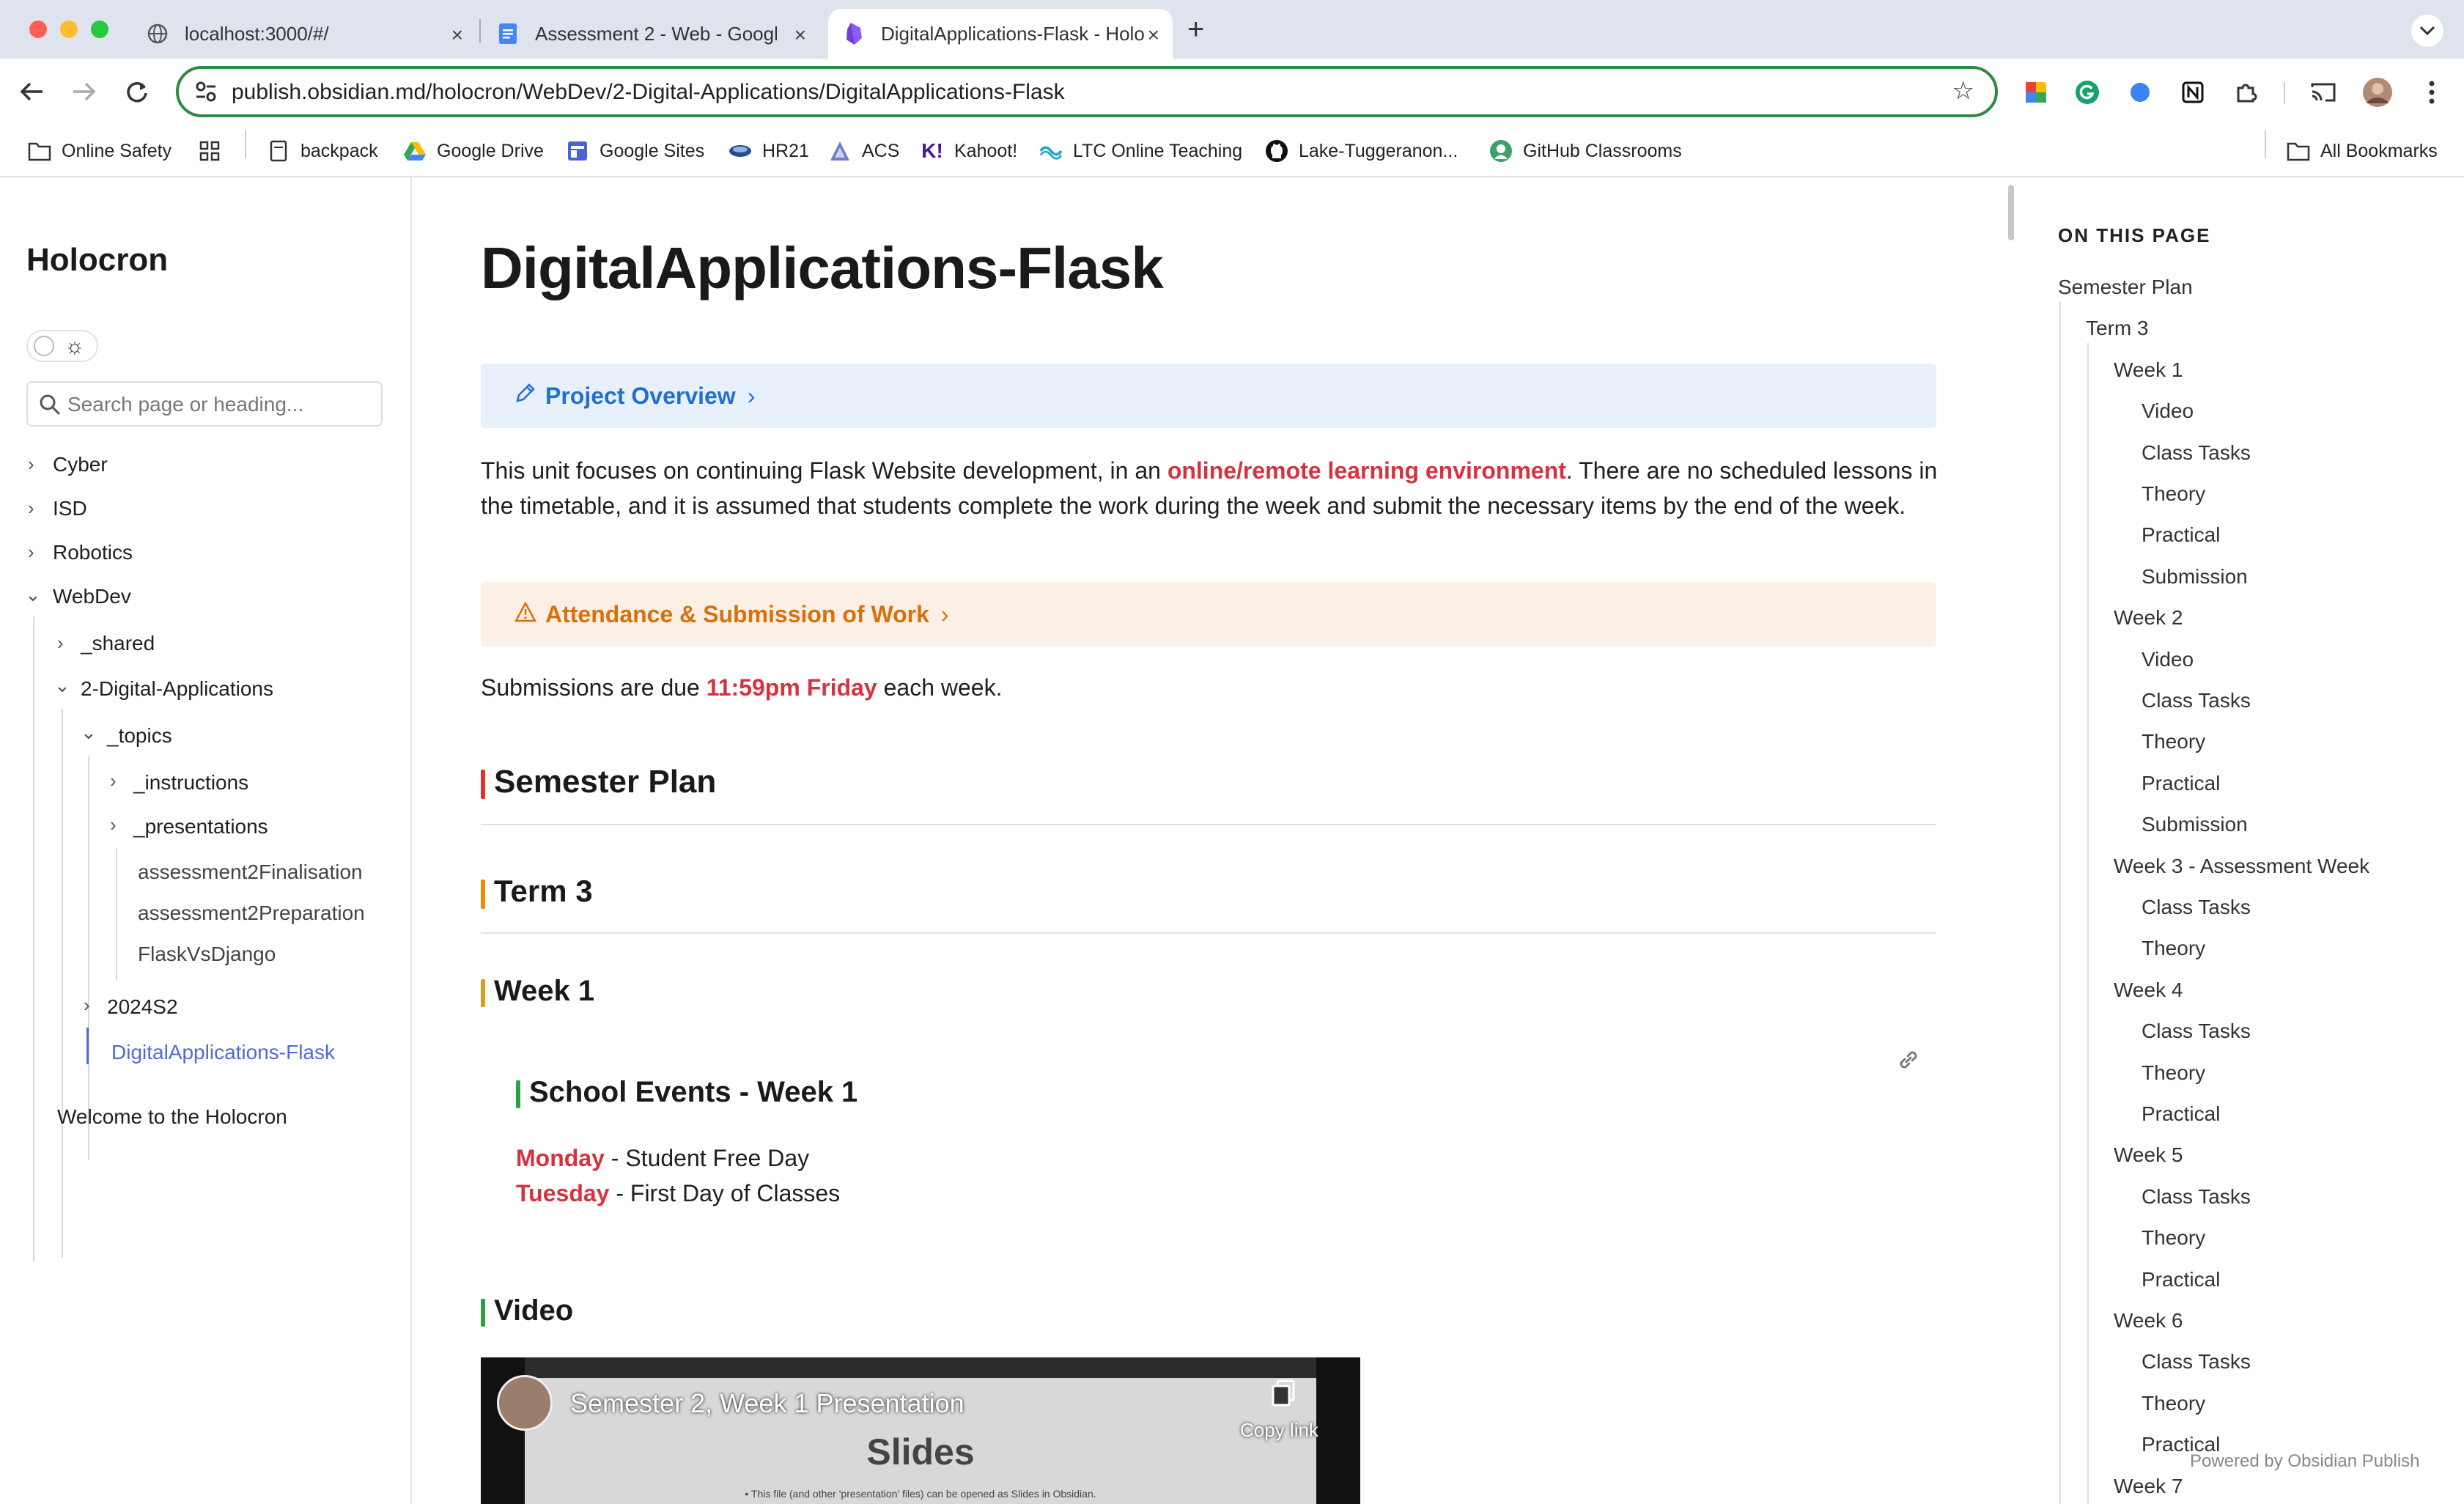  What do you see at coordinates (80, 464) in the screenshot?
I see `nav-item-cyber: Cyber` at bounding box center [80, 464].